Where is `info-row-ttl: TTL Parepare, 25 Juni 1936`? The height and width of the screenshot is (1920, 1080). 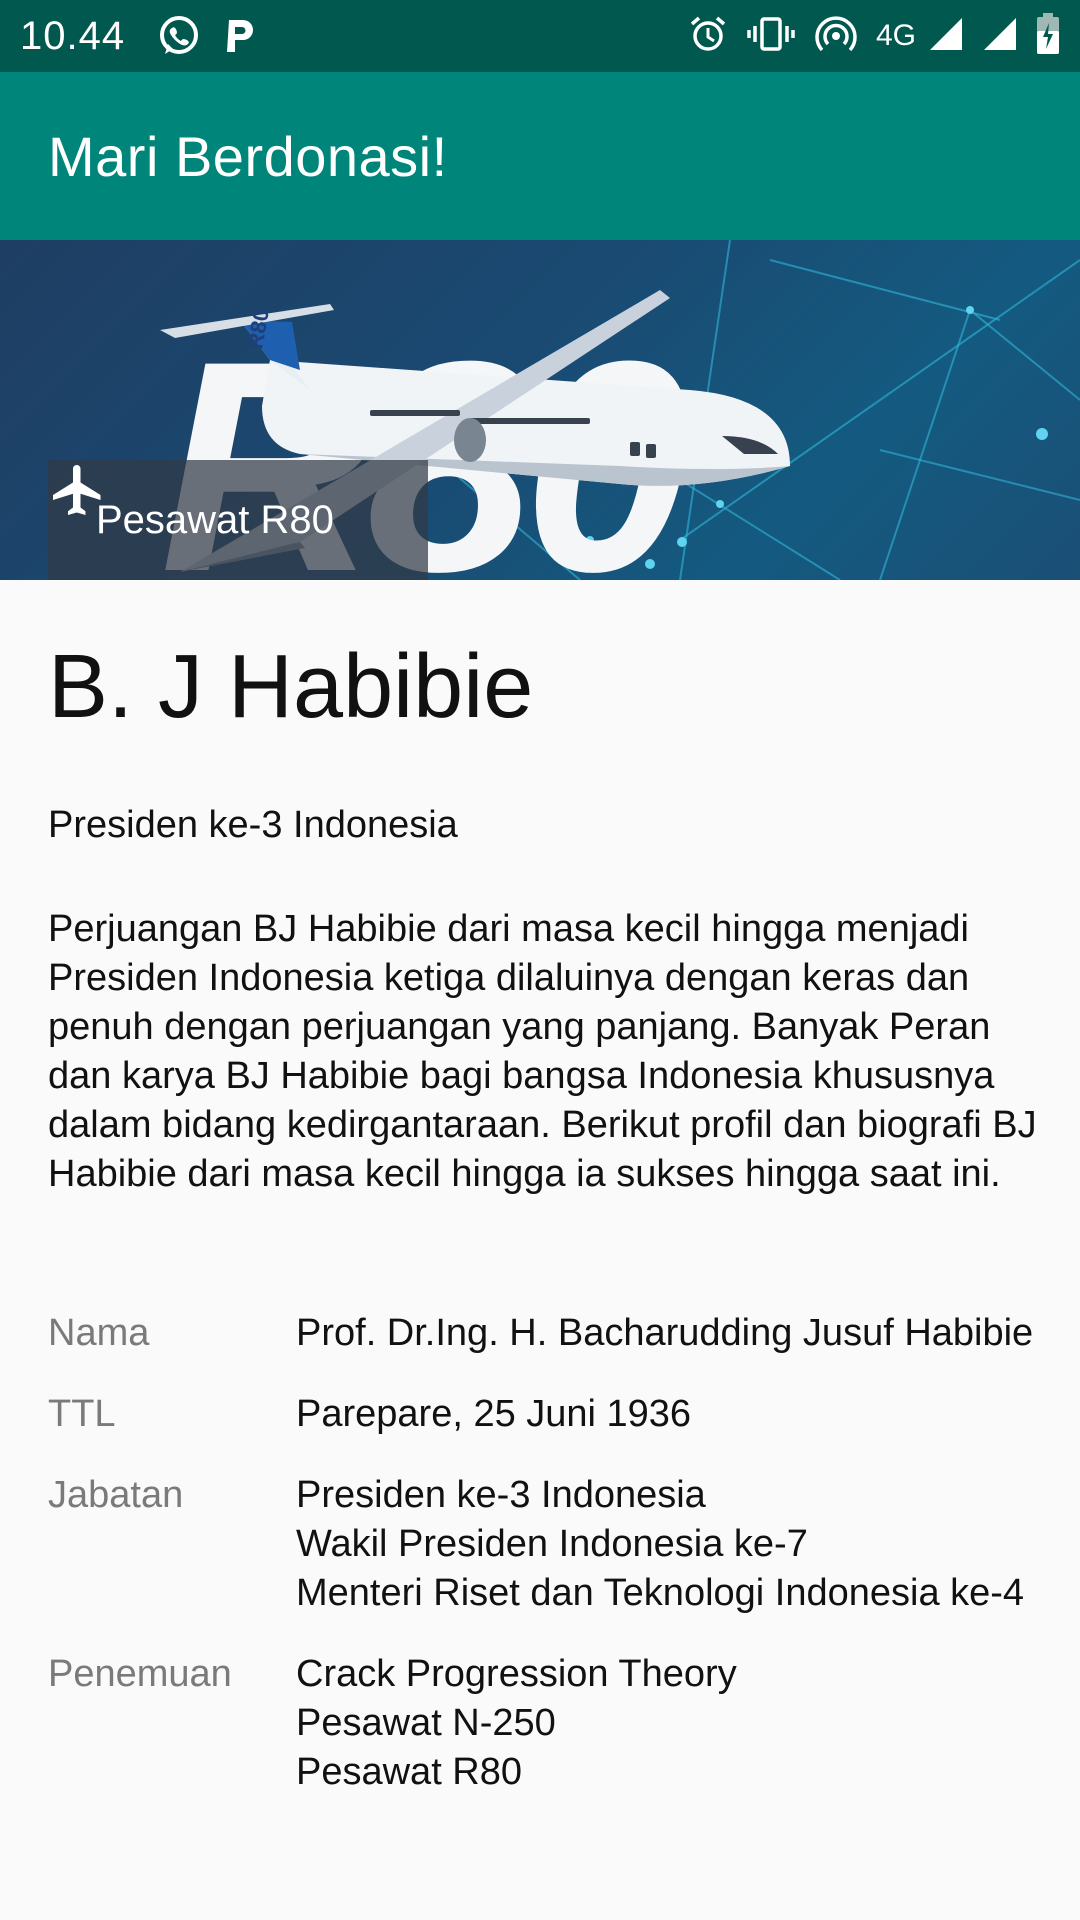
info-row-ttl: TTL Parepare, 25 Juni 1936 is located at coordinates (544, 1414).